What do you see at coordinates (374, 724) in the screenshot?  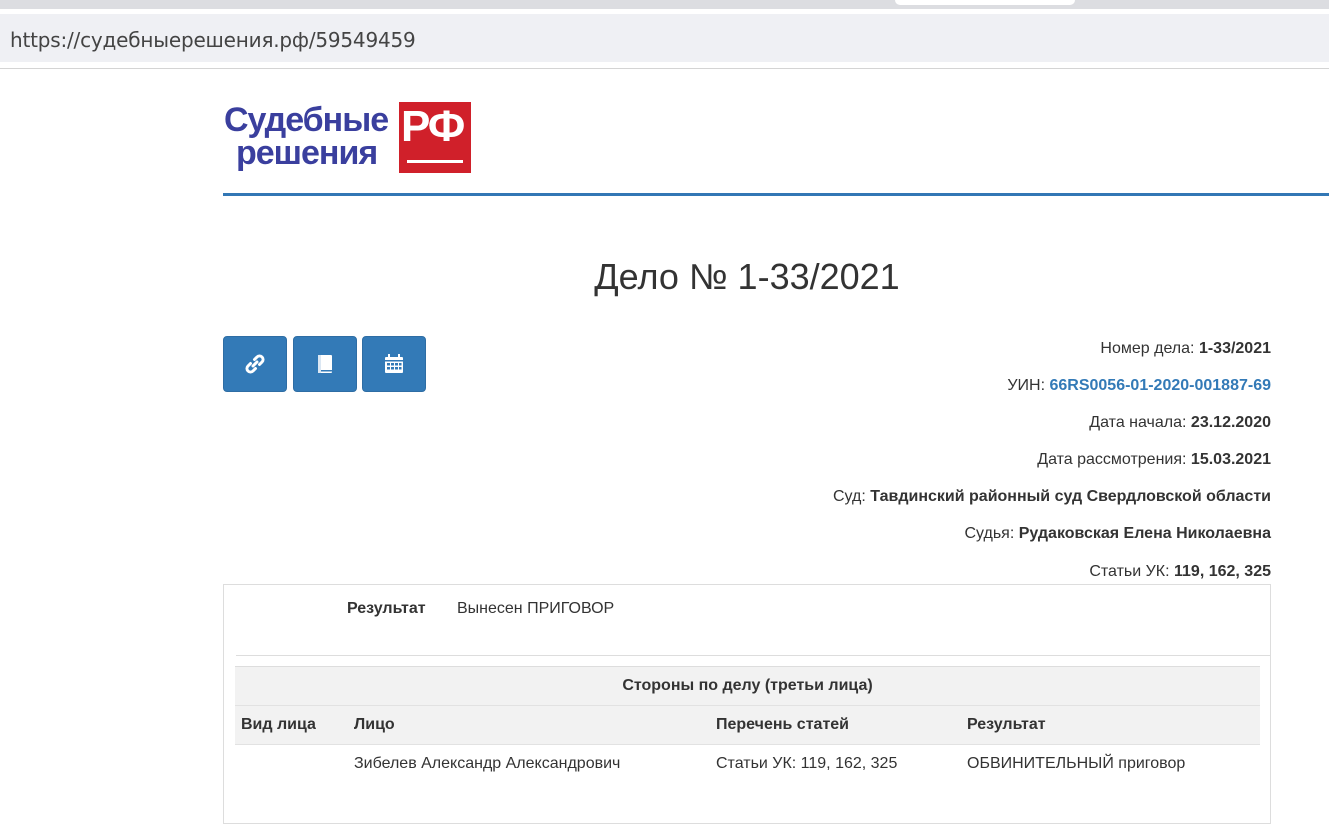 I see `column-header-person: Лицо` at bounding box center [374, 724].